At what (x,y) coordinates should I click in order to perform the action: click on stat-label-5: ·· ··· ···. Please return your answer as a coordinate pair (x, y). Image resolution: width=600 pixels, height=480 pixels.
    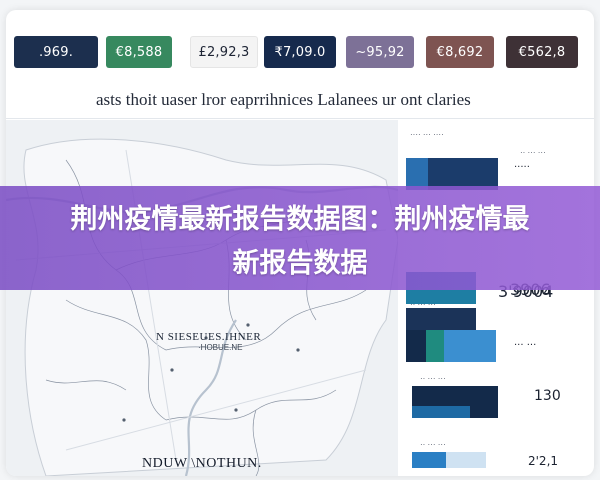
    Looking at the image, I should click on (433, 378).